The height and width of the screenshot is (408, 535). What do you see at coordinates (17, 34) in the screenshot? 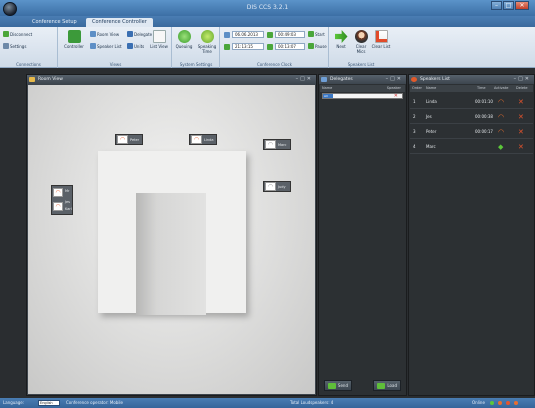
I see `disconnect-button: Disconnect` at bounding box center [17, 34].